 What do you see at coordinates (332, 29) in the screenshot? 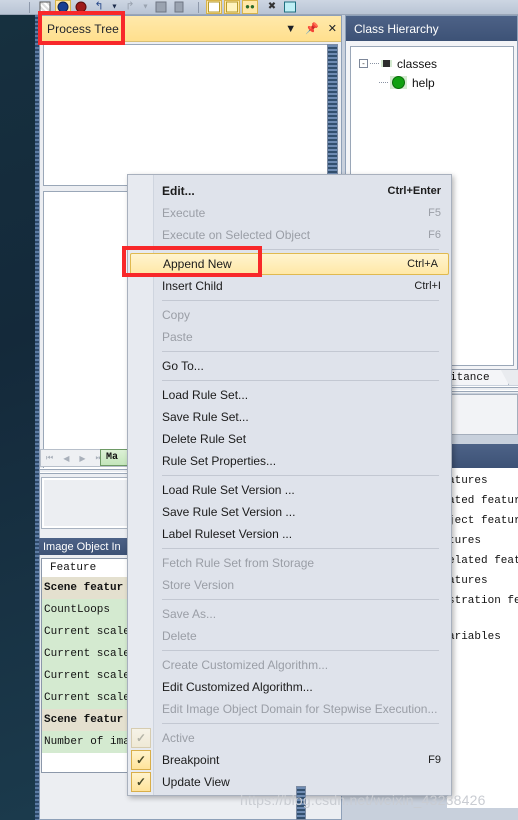
I see `close-icon: ✕` at bounding box center [332, 29].